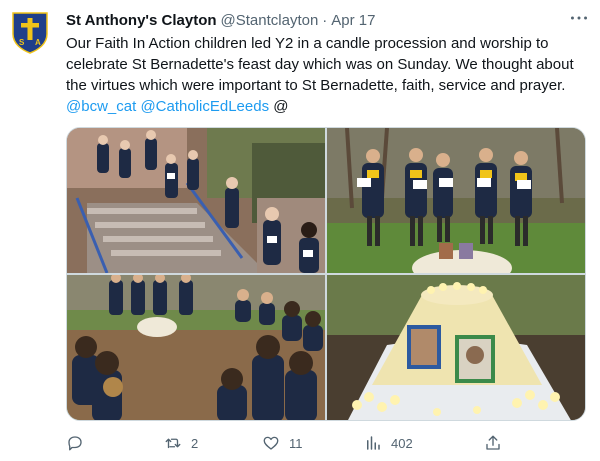  I want to click on mention-link: @bcw_cat, so click(101, 106).